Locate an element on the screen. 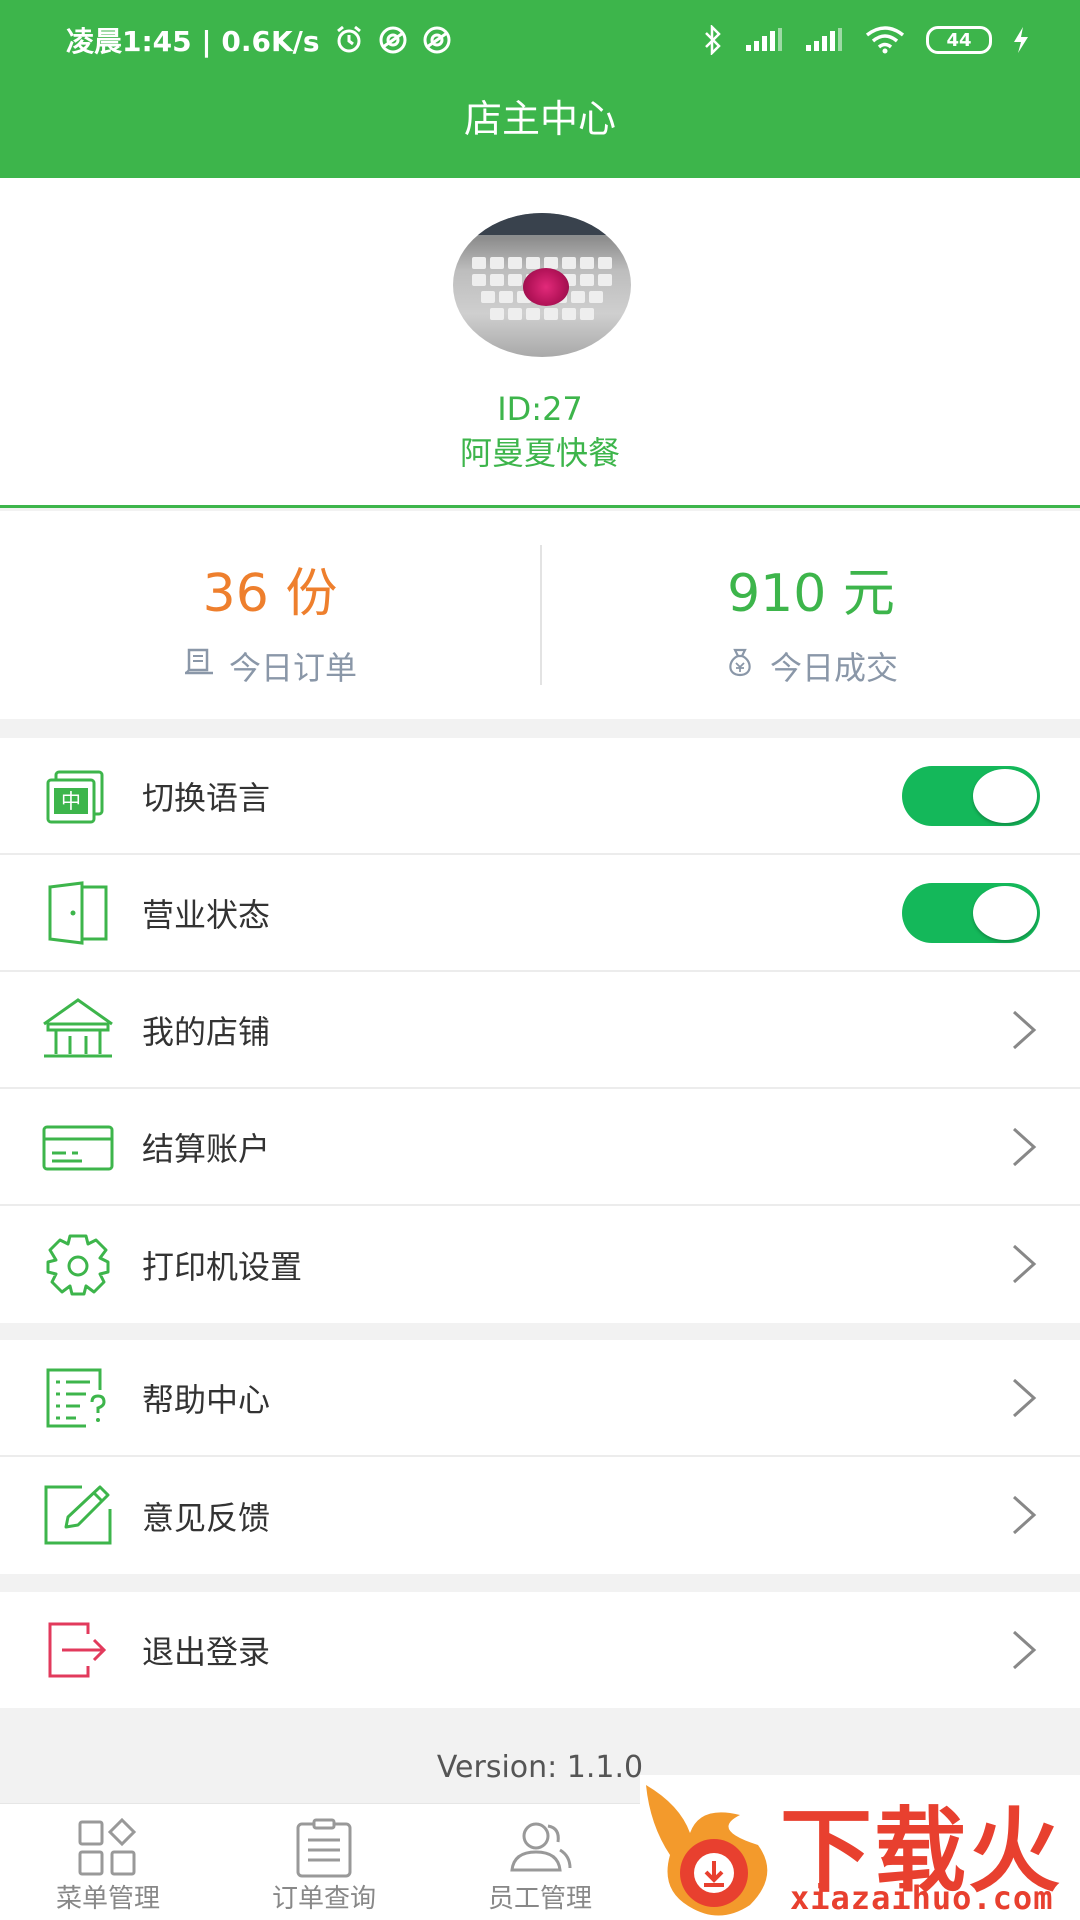  shop-id: ID:27 is located at coordinates (540, 409).